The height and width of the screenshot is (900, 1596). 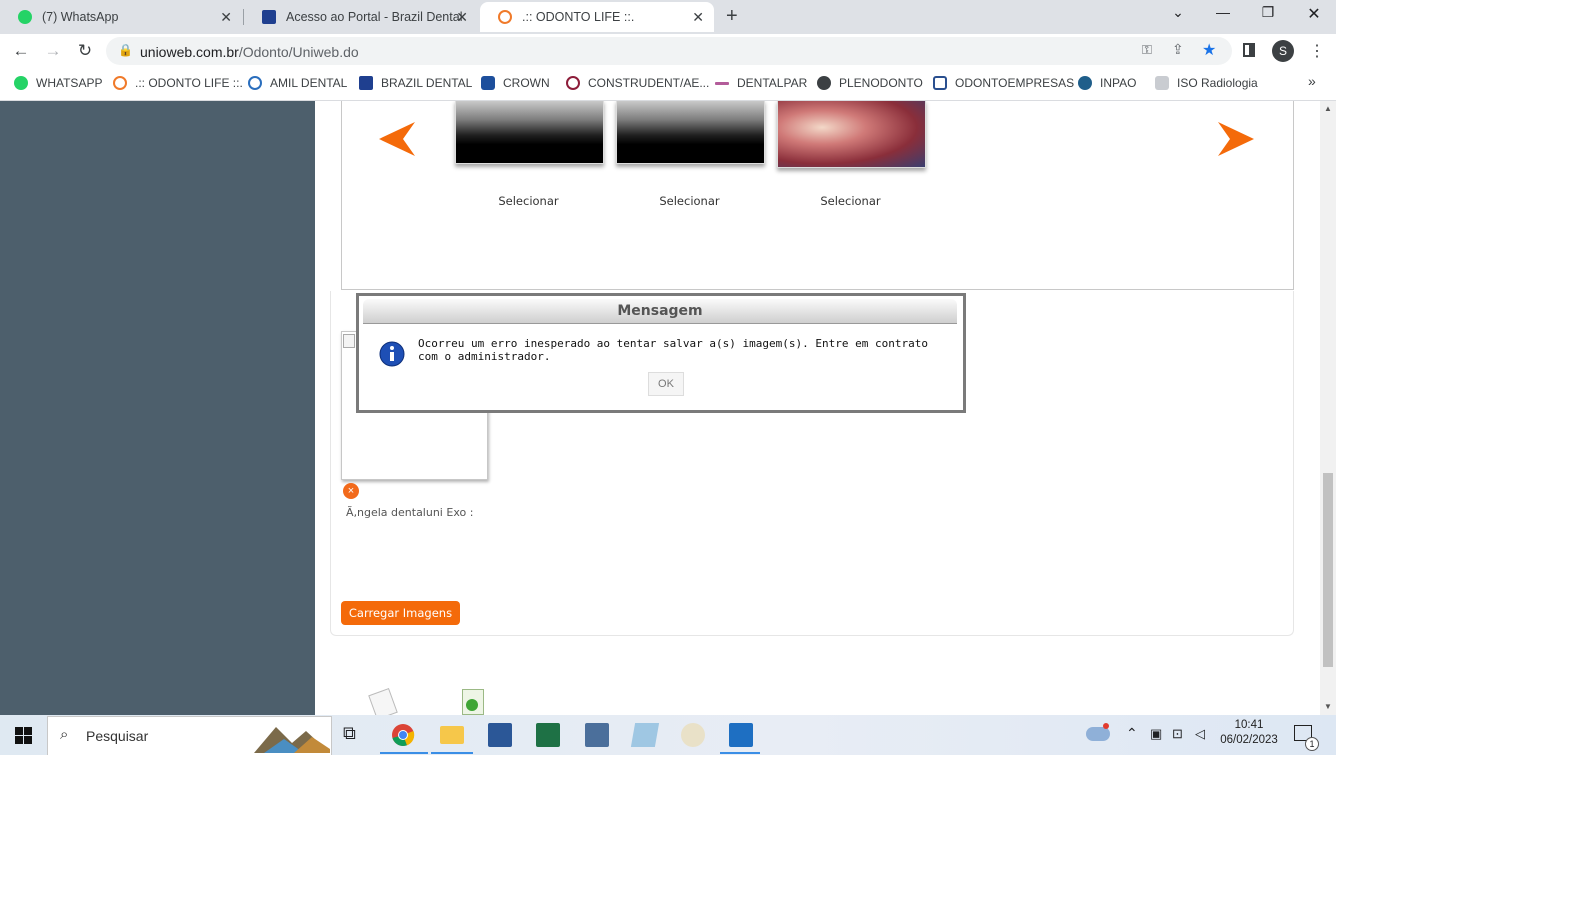 I want to click on side-panel-icon, so click(x=1249, y=50).